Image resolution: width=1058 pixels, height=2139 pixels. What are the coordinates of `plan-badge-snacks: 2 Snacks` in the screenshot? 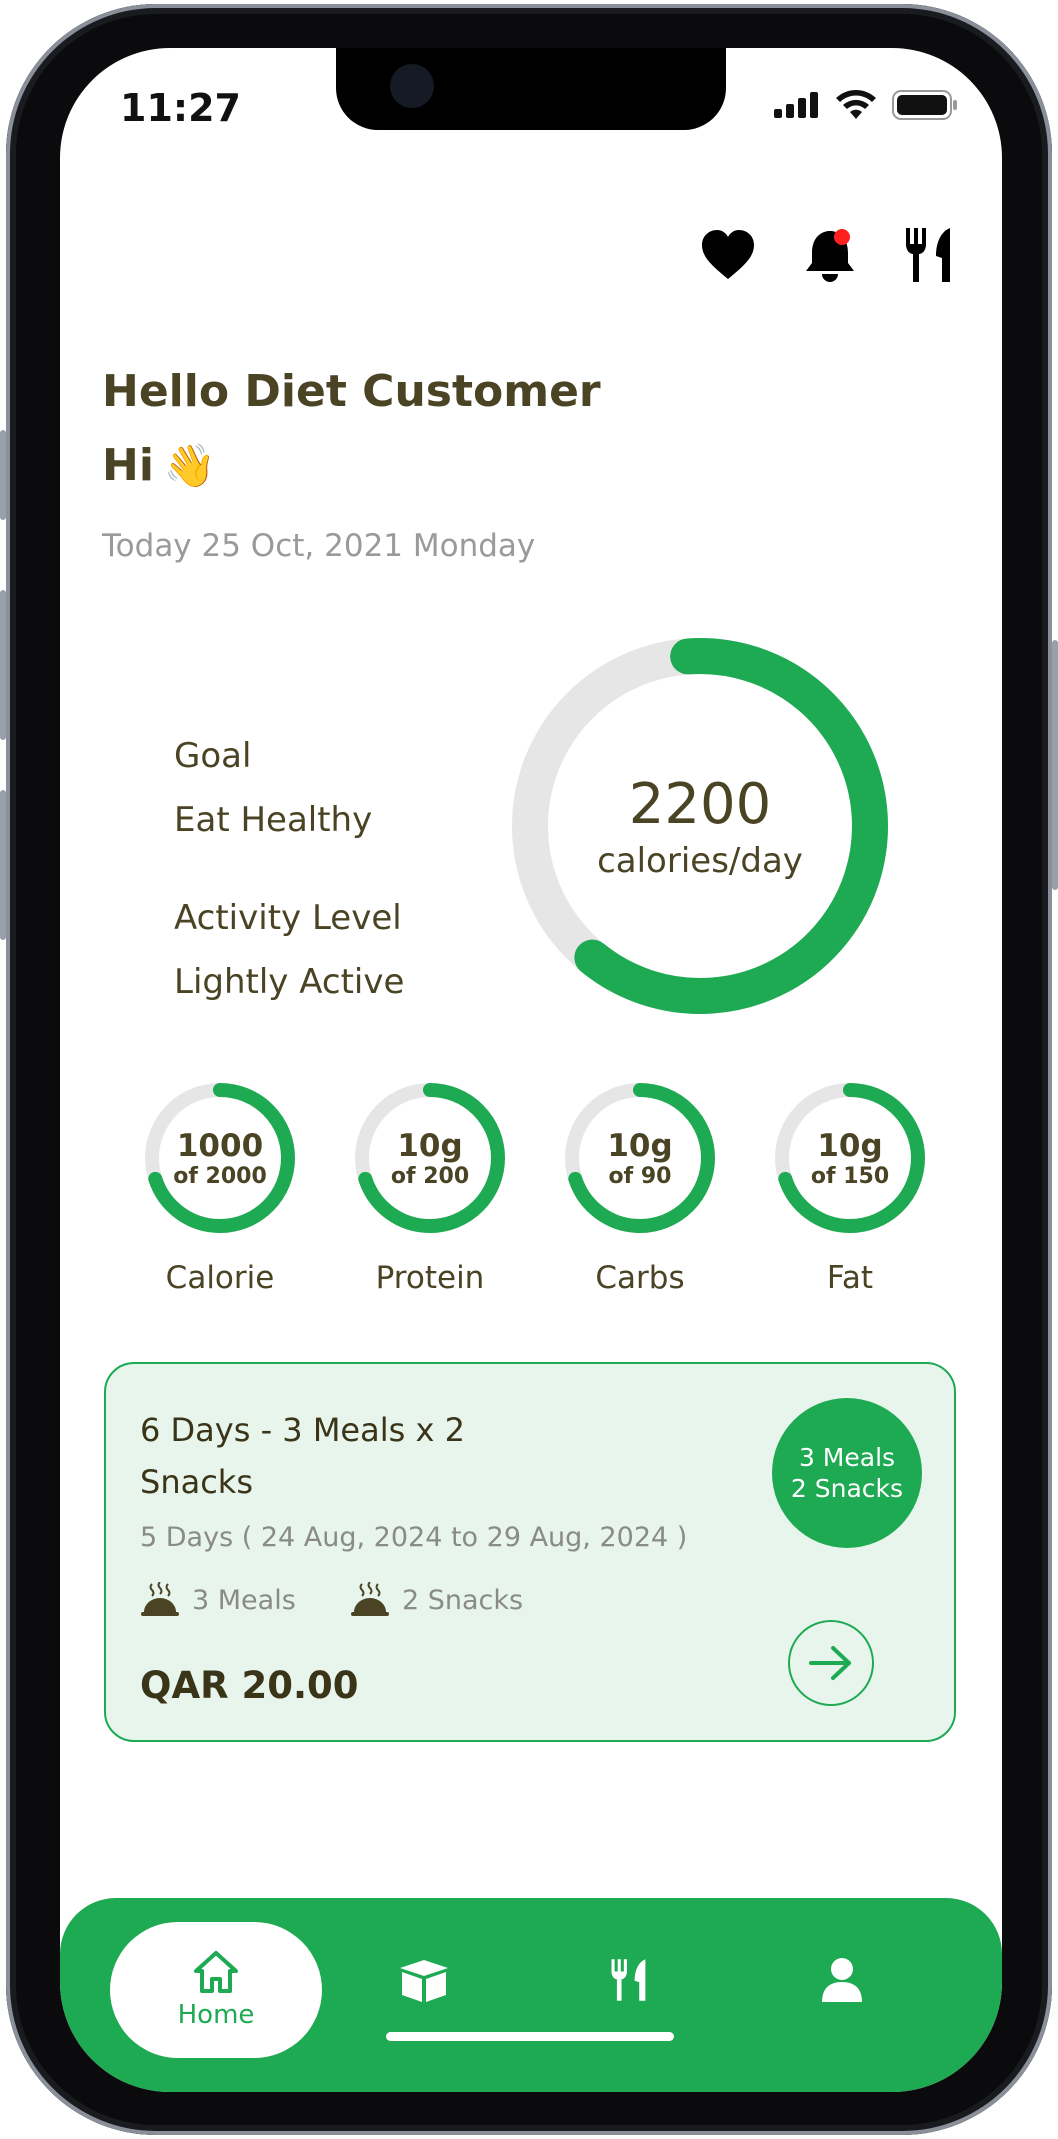 It's located at (847, 1488).